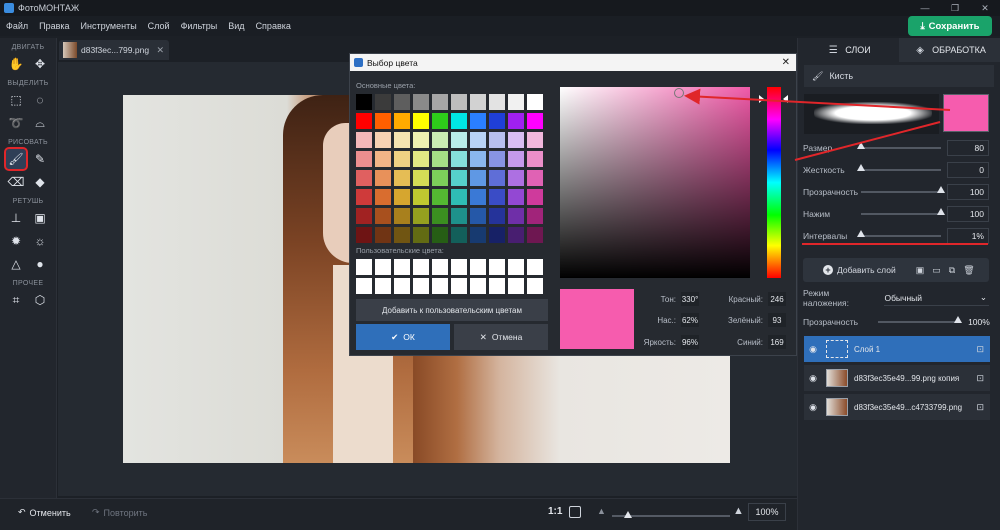 This screenshot has height=530, width=1000. What do you see at coordinates (950, 26) in the screenshot?
I see `save-button: ⤓ Сохранить` at bounding box center [950, 26].